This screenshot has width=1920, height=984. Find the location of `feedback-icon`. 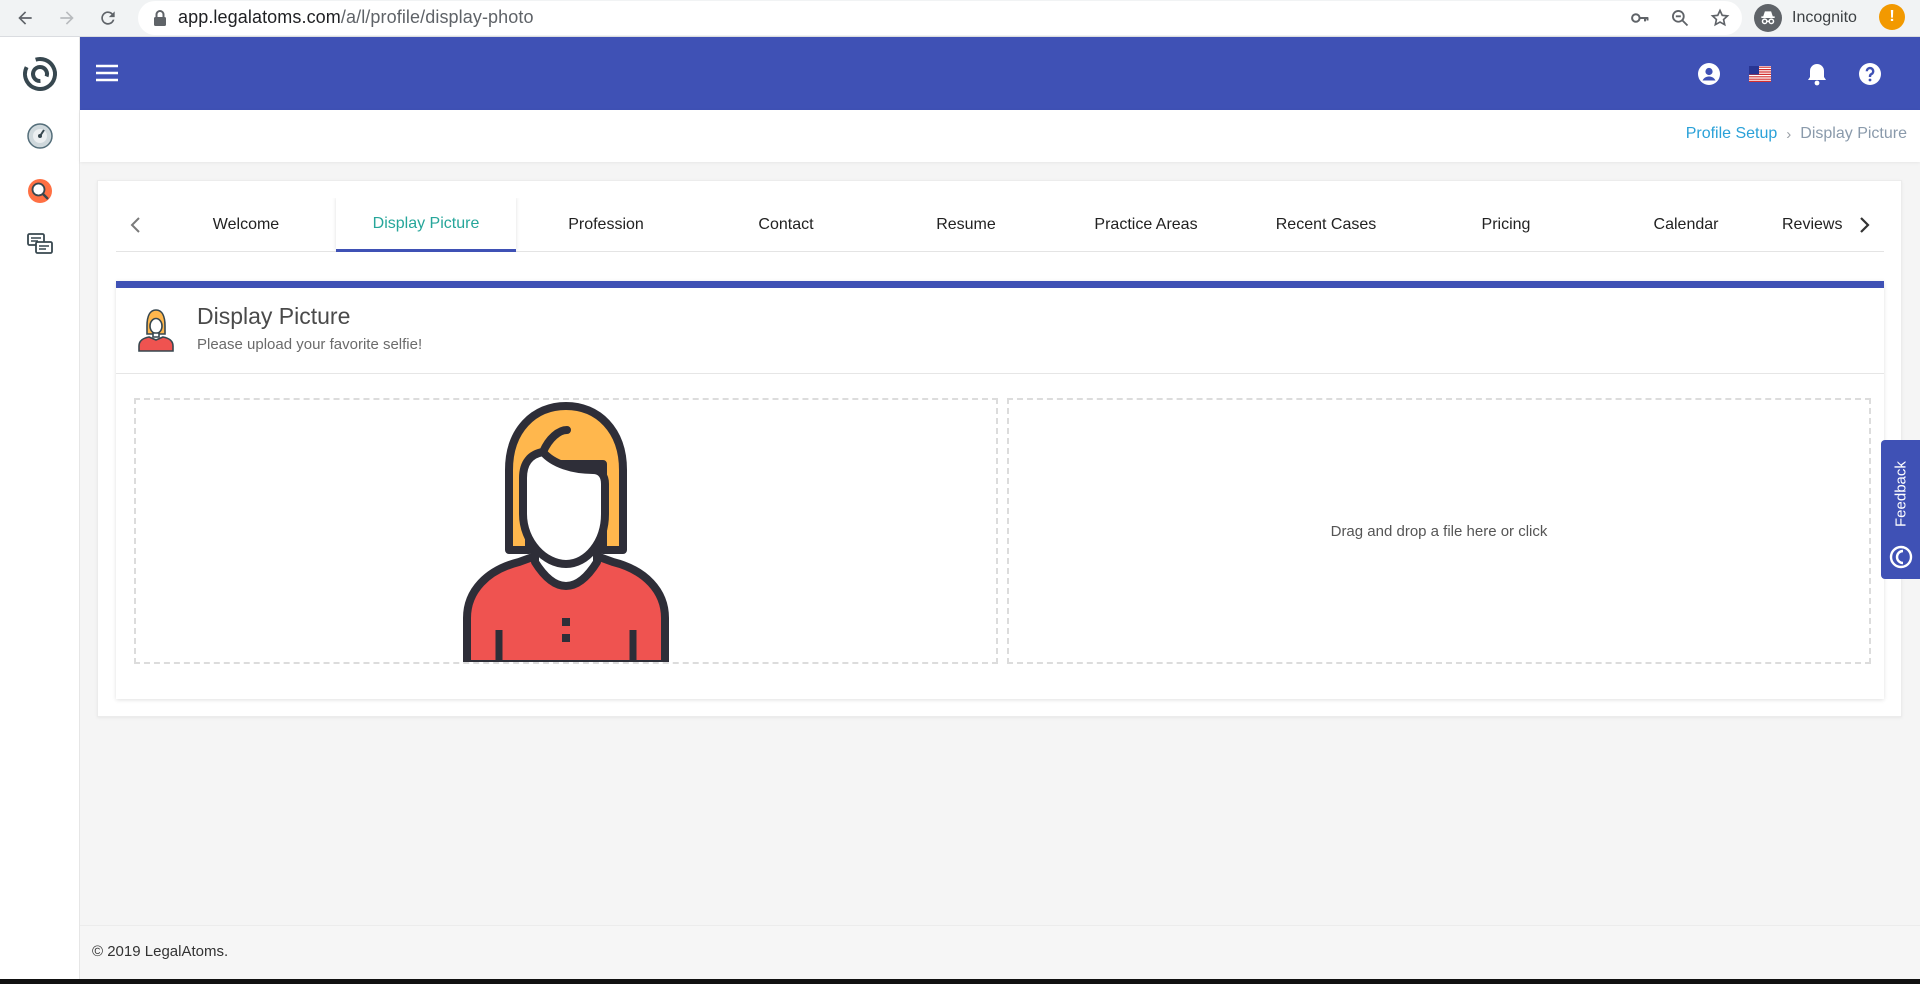

feedback-icon is located at coordinates (1901, 557).